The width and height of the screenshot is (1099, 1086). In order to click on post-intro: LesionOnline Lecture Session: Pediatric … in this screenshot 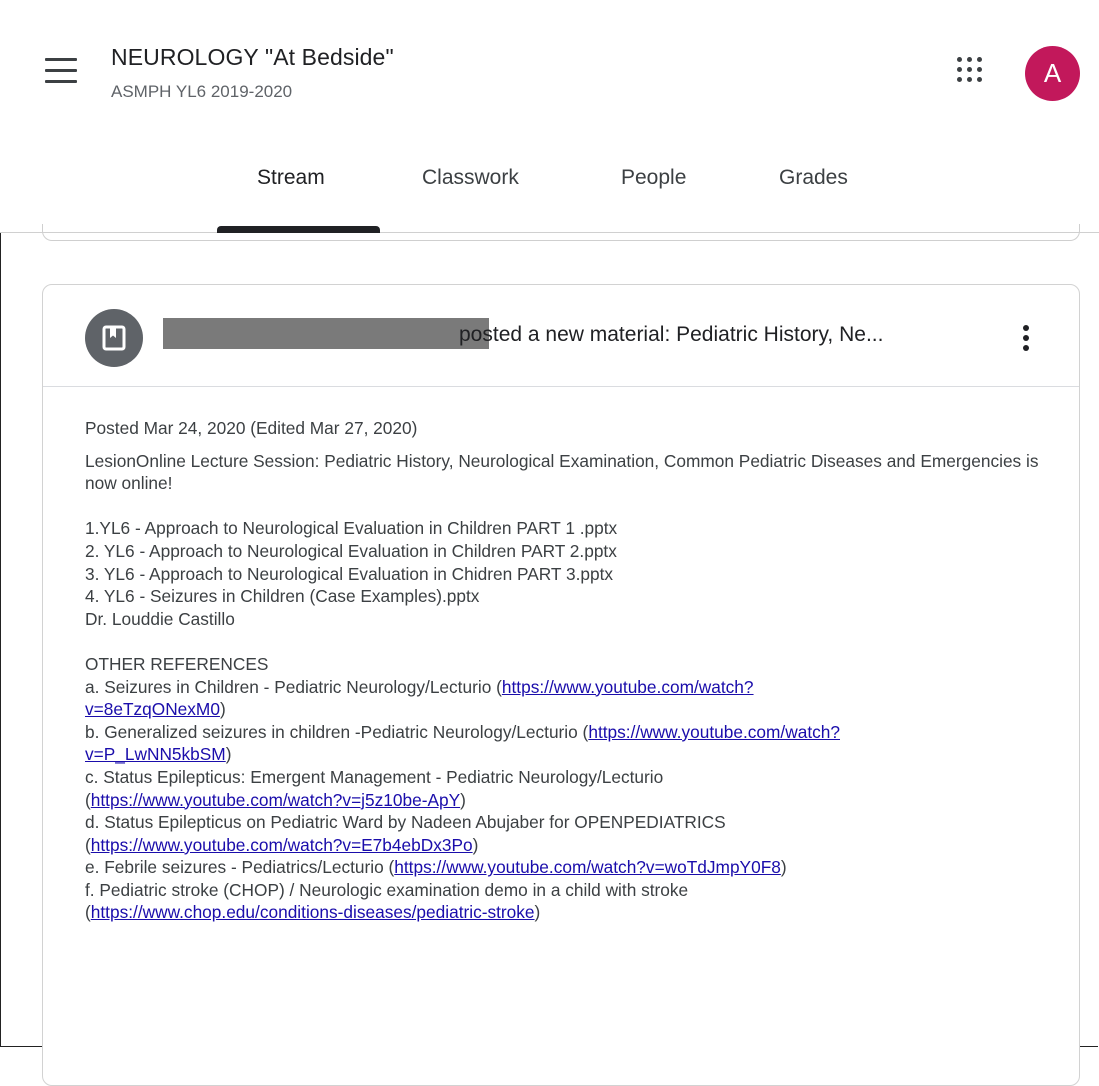, I will do `click(562, 472)`.